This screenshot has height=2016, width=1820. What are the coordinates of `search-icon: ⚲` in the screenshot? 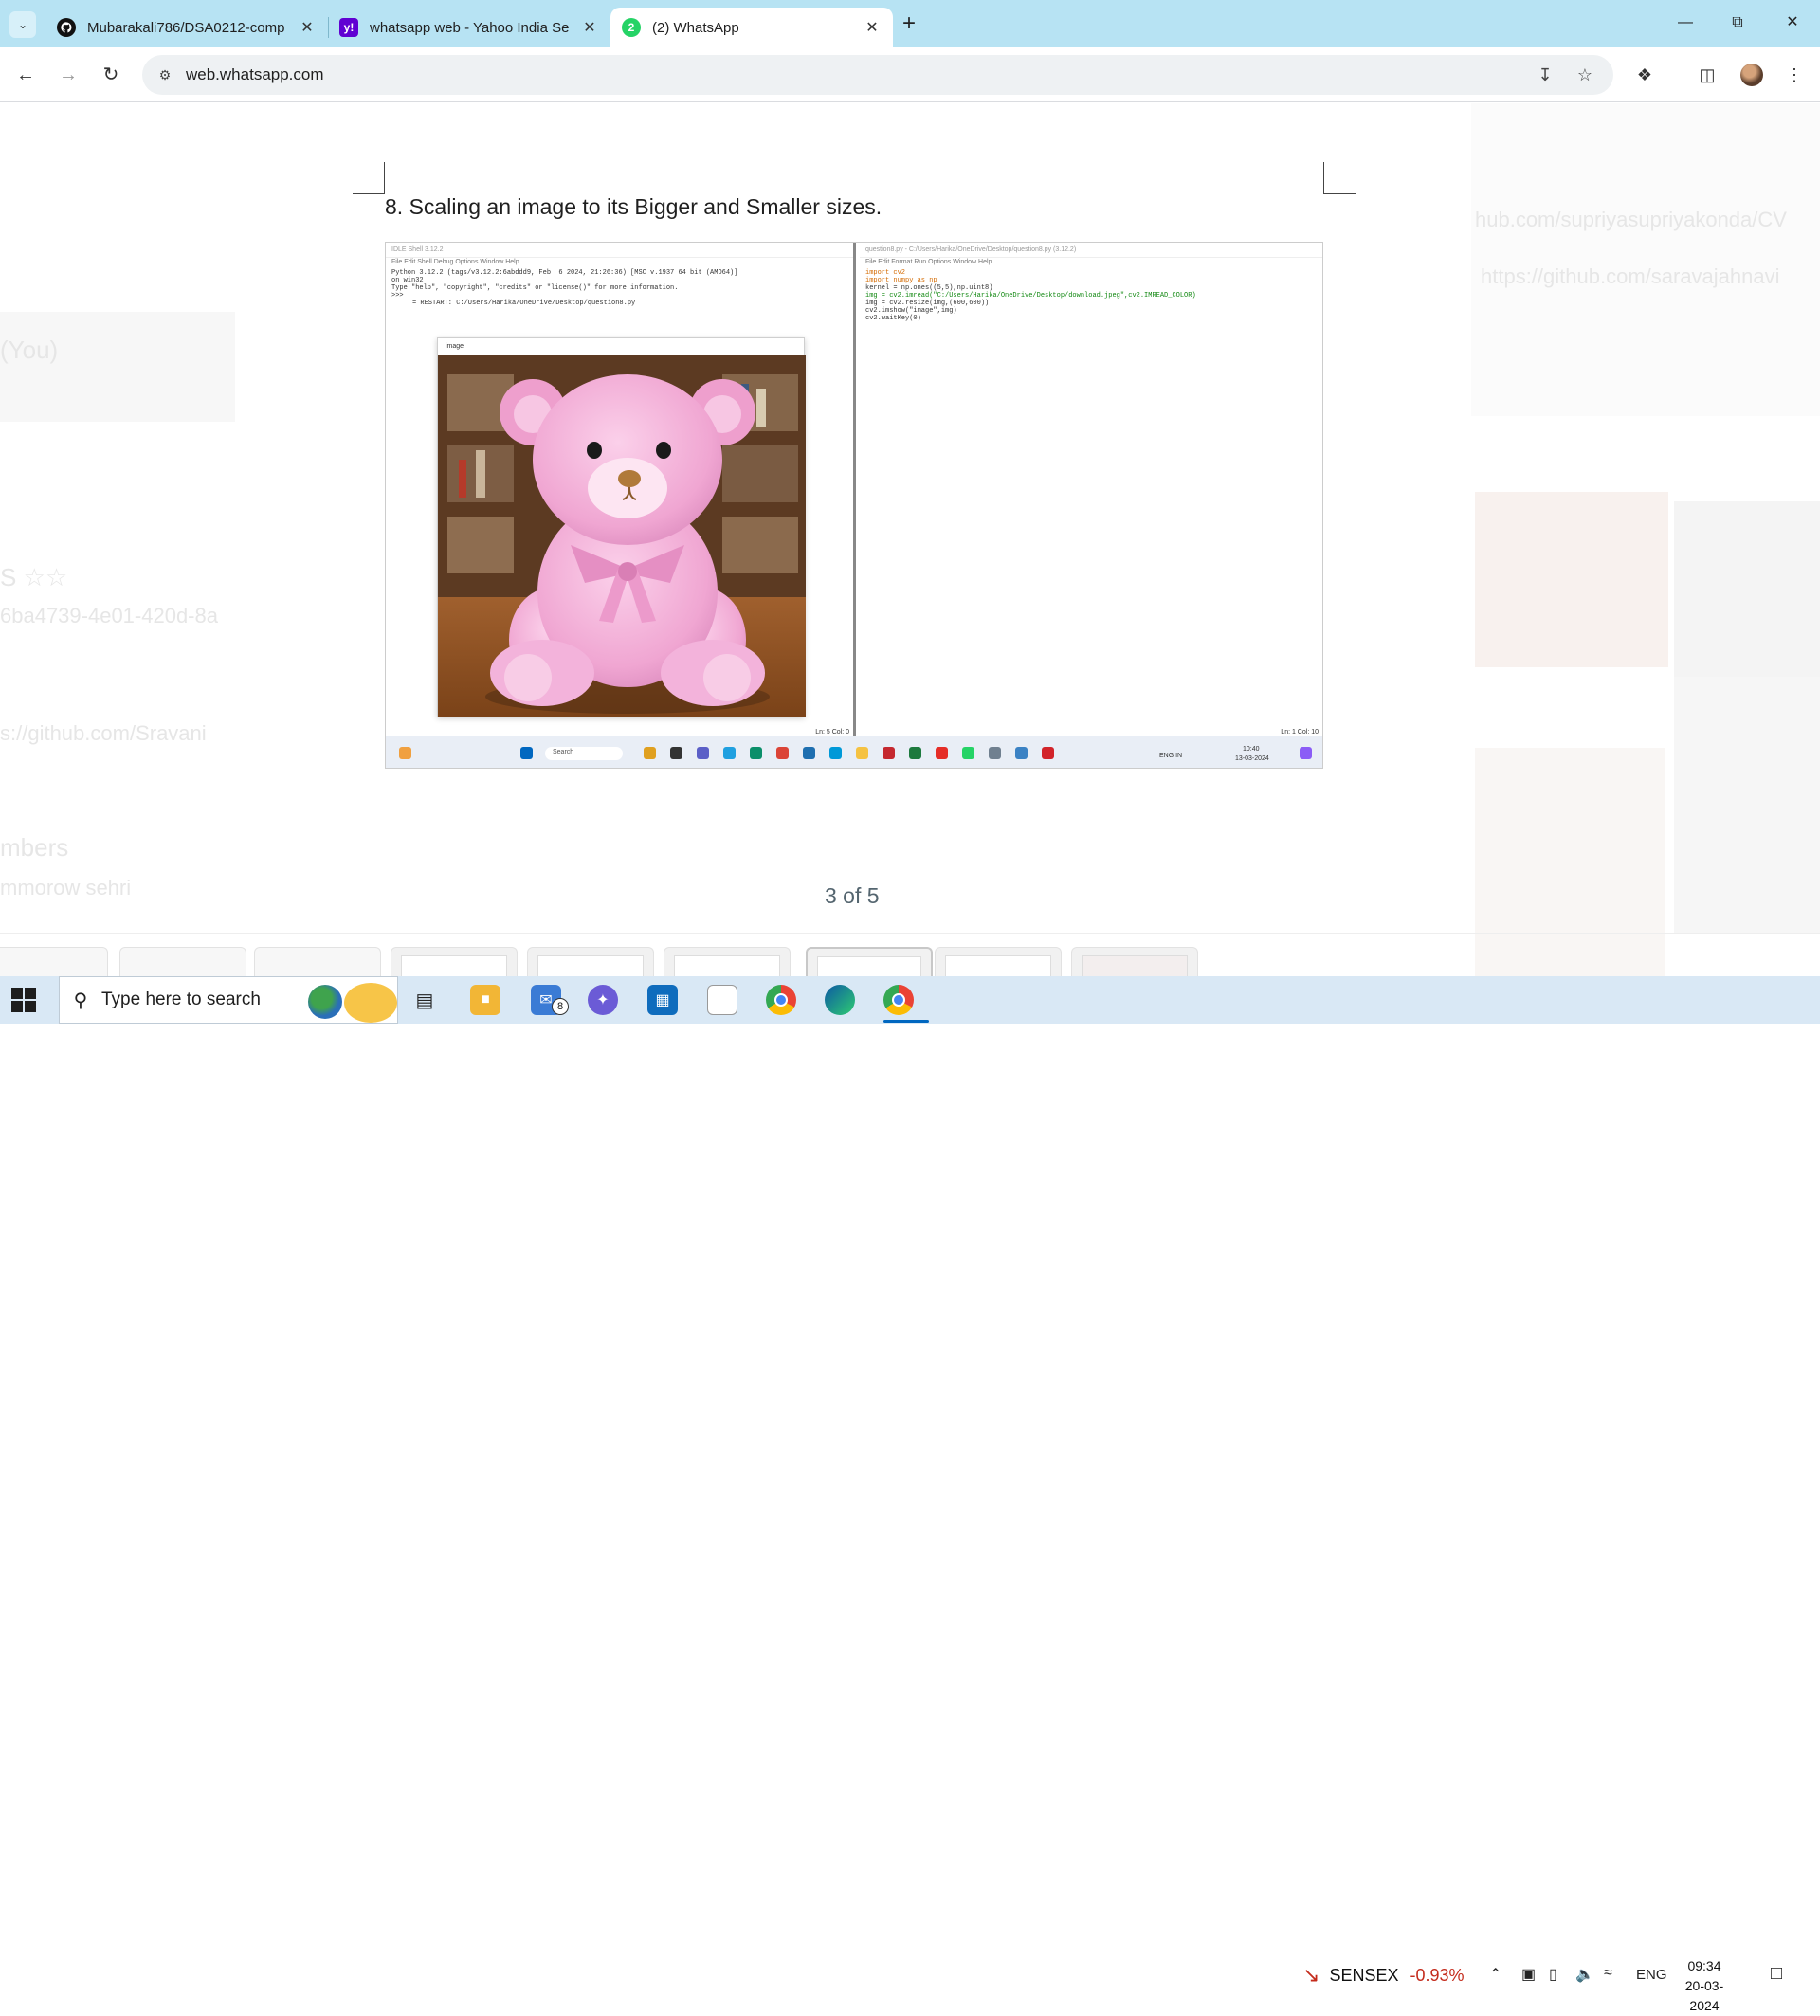 It's located at (80, 1000).